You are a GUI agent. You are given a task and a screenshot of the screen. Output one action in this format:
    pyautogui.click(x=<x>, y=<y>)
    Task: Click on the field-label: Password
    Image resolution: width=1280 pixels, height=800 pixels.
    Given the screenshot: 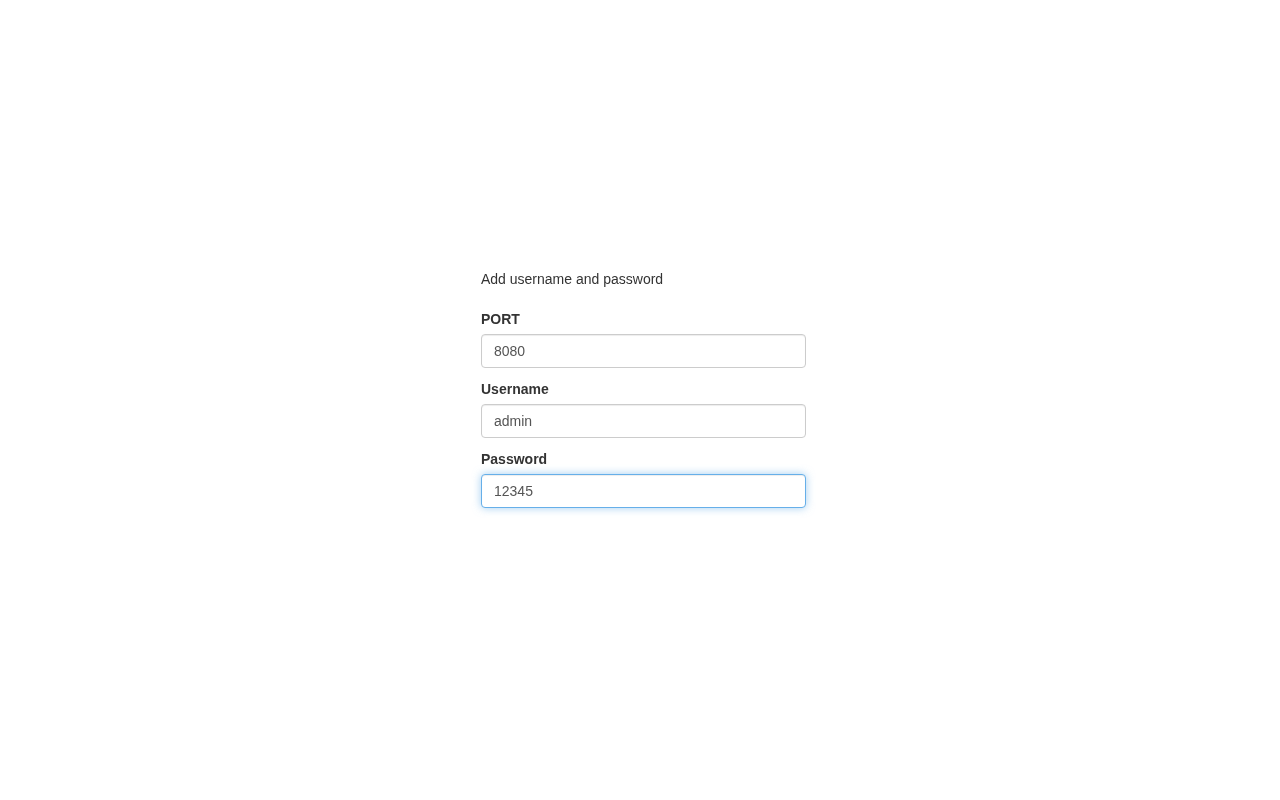 What is the action you would take?
    pyautogui.click(x=514, y=459)
    